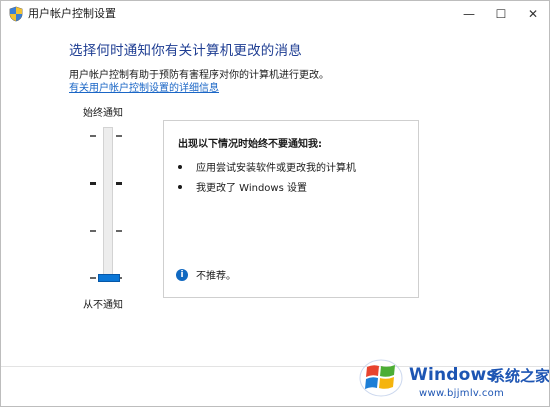 The image size is (550, 407). I want to click on close-icon: ✕, so click(533, 14).